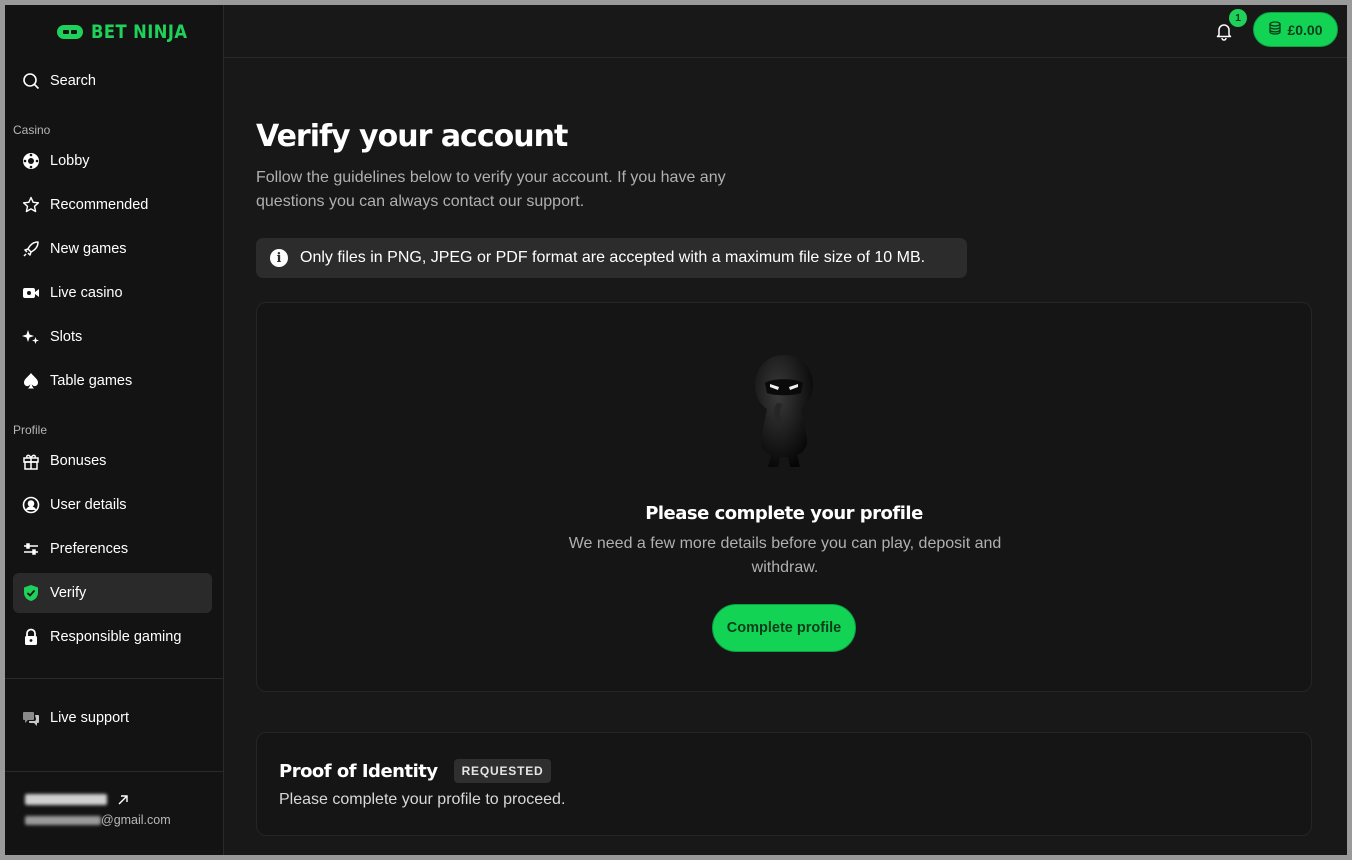 Image resolution: width=1352 pixels, height=860 pixels. Describe the element at coordinates (112, 337) in the screenshot. I see `sidebar-item-slots: Slots` at that location.